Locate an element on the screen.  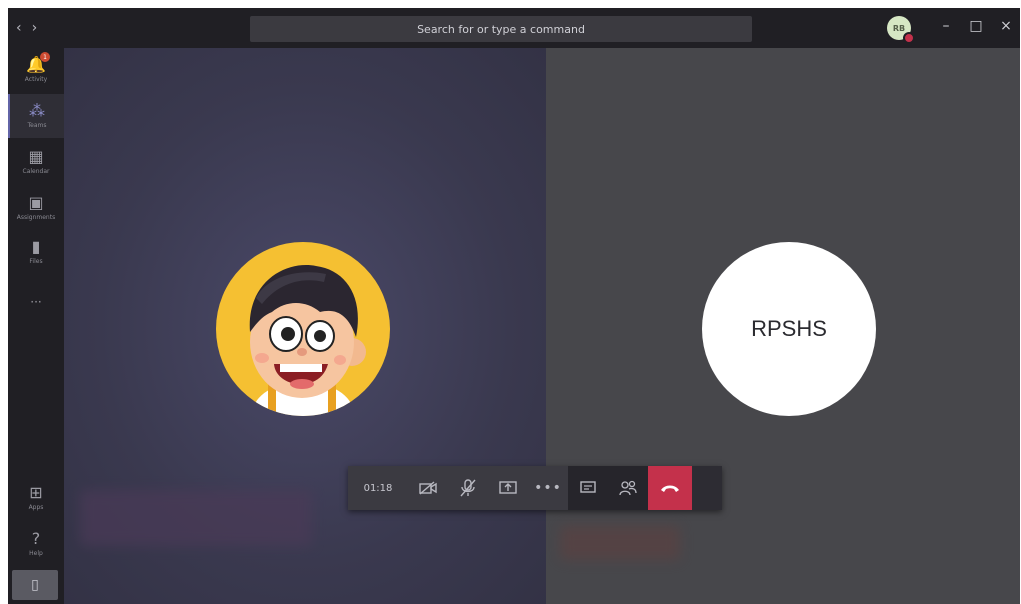
rail-label-apps: Apps is located at coordinates (36, 507).